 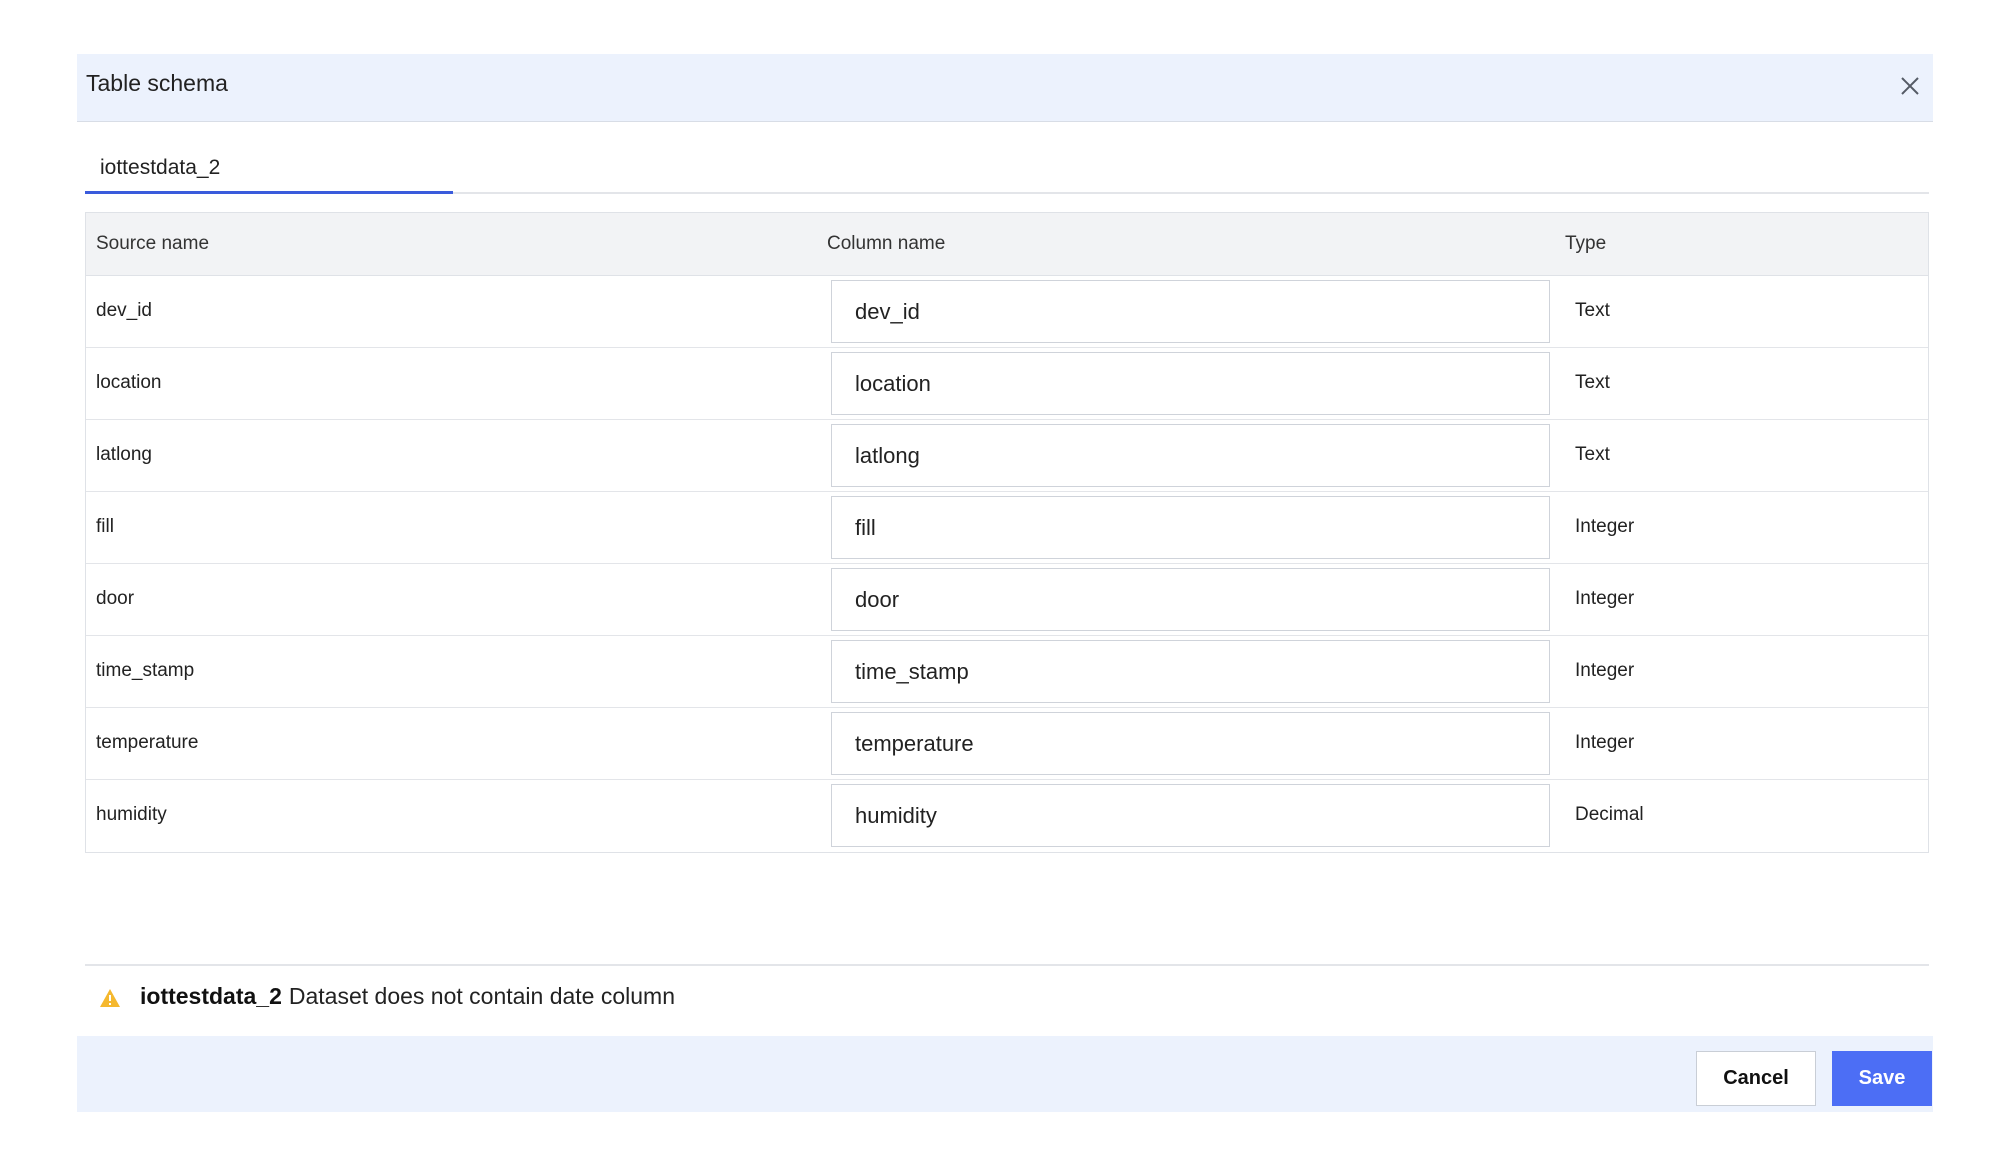 What do you see at coordinates (147, 742) in the screenshot?
I see `source-name-cell: temperature` at bounding box center [147, 742].